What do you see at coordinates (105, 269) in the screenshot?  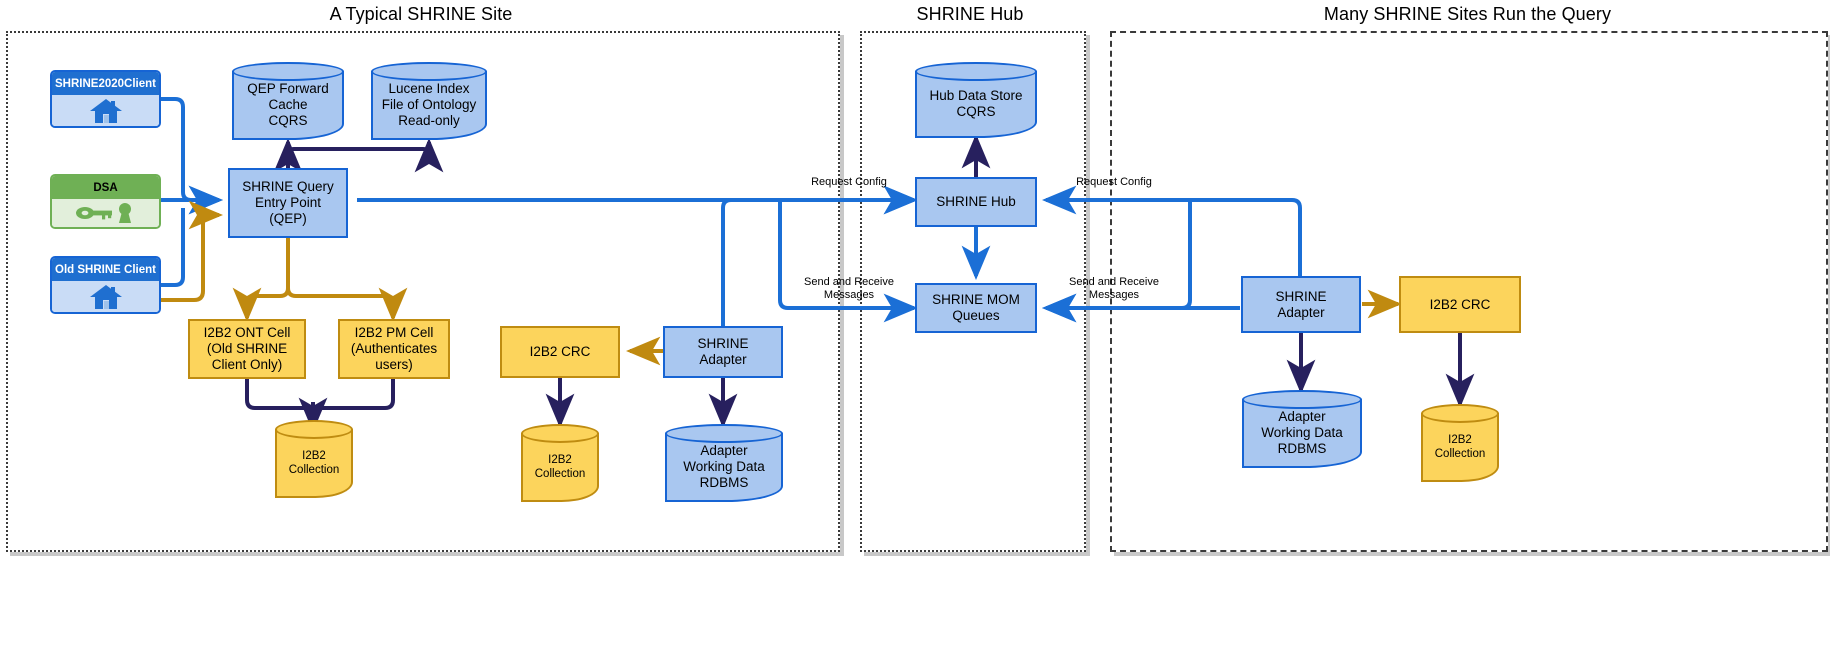 I see `client-card-title: Old SHRINE Client` at bounding box center [105, 269].